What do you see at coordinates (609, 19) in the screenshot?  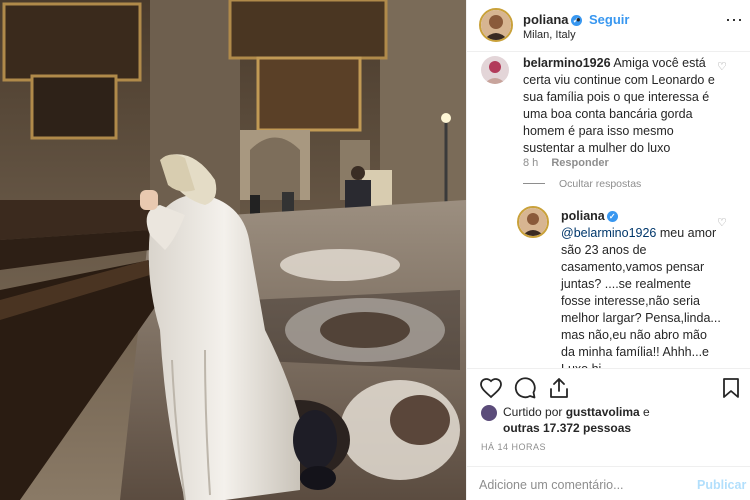 I see `follow-button: Seguir` at bounding box center [609, 19].